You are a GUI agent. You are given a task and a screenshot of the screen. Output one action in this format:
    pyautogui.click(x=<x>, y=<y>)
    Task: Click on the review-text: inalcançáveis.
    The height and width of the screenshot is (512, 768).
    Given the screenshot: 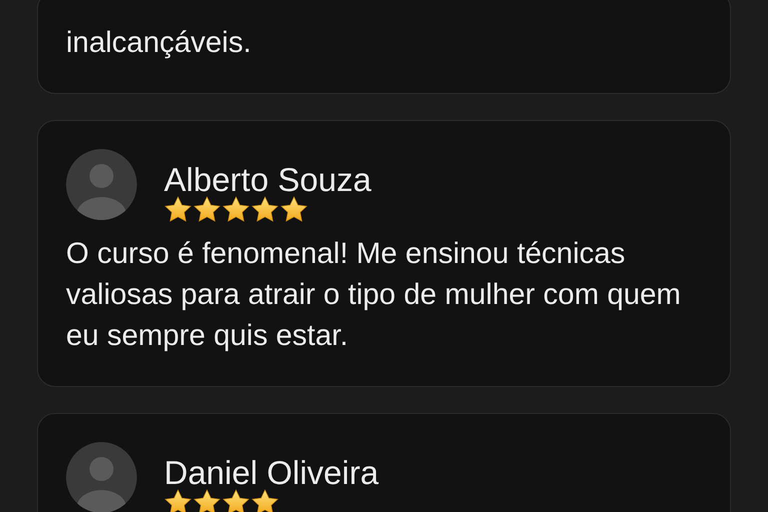 What is the action you would take?
    pyautogui.click(x=159, y=43)
    